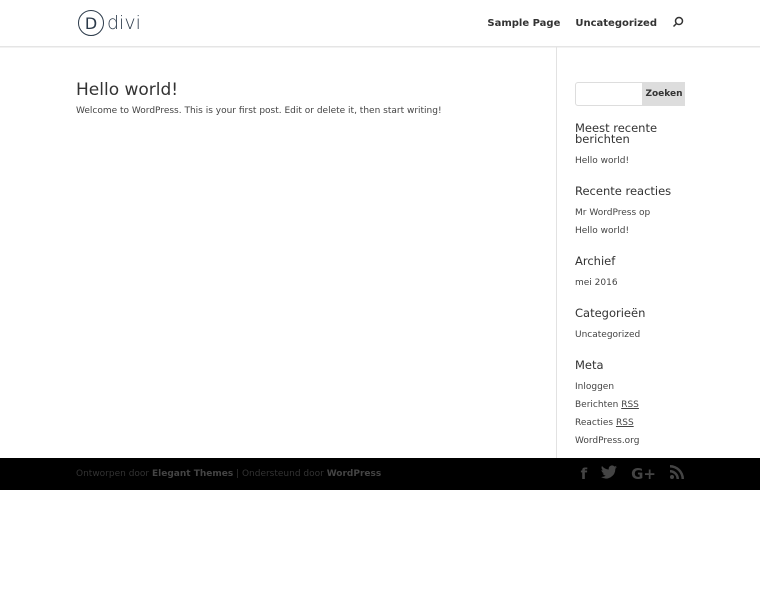  I want to click on nav-uncategorized: Uncategorized, so click(616, 23).